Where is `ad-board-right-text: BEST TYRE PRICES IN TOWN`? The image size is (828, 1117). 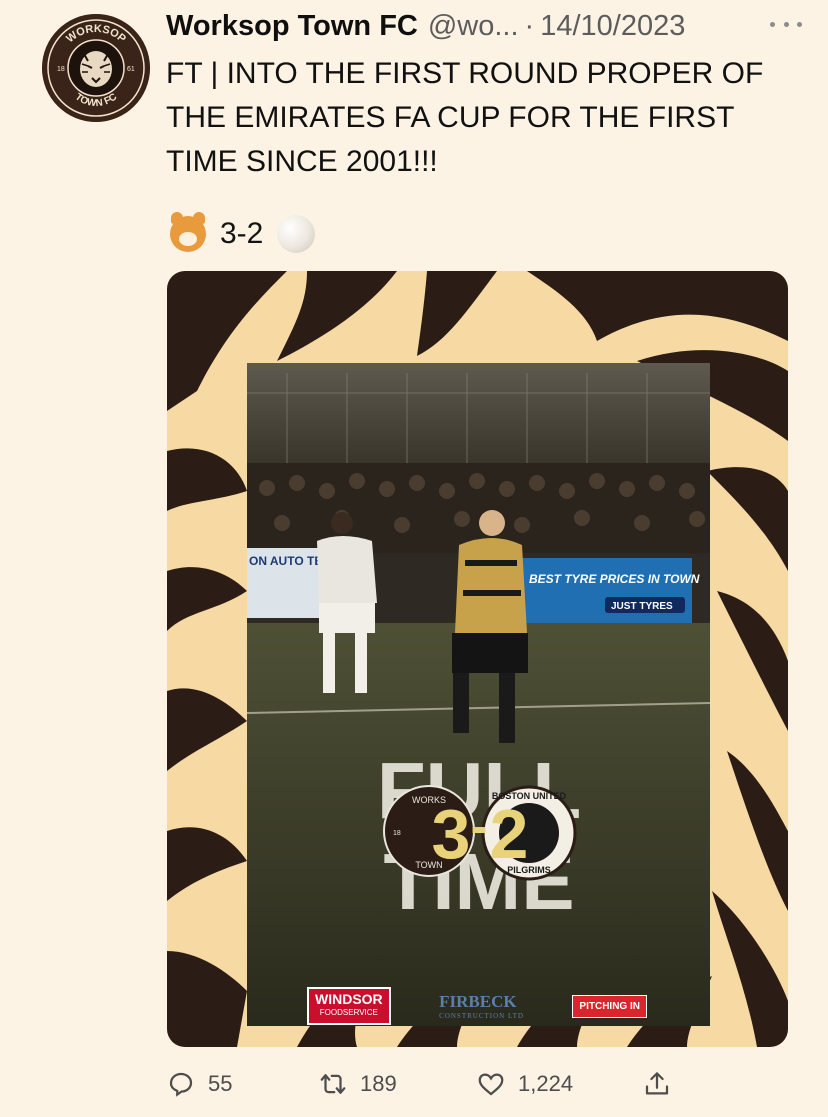
ad-board-right-text: BEST TYRE PRICES IN TOWN is located at coordinates (614, 579).